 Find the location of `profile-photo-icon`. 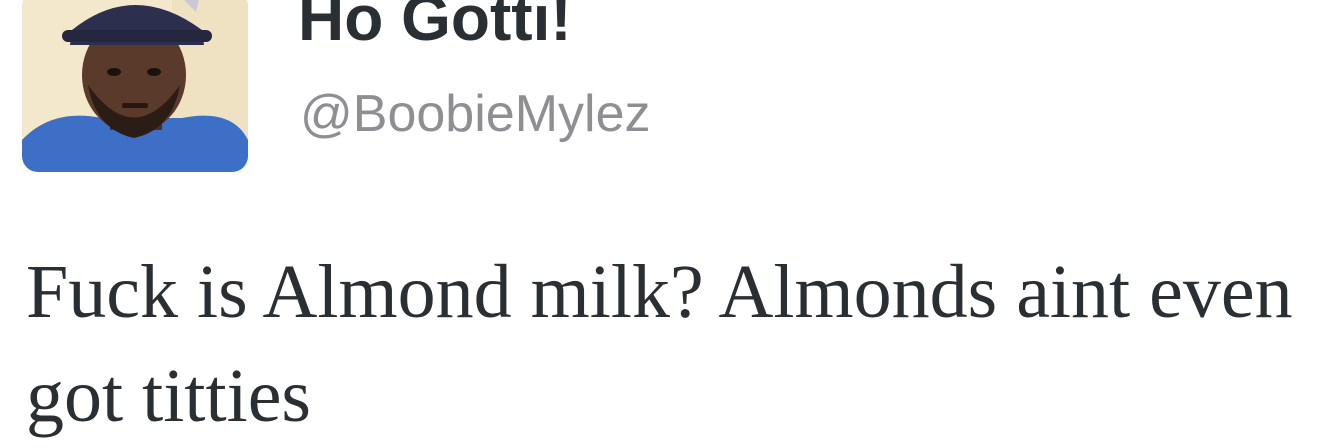

profile-photo-icon is located at coordinates (135, 86).